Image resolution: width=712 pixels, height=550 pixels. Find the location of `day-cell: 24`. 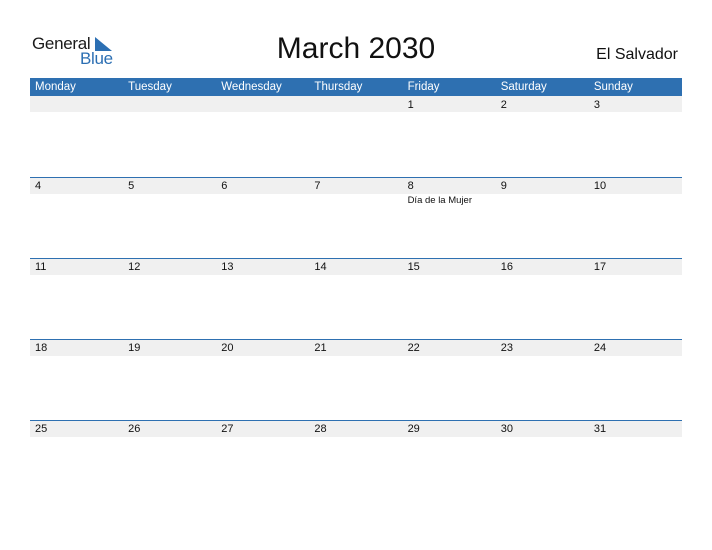

day-cell: 24 is located at coordinates (635, 379).